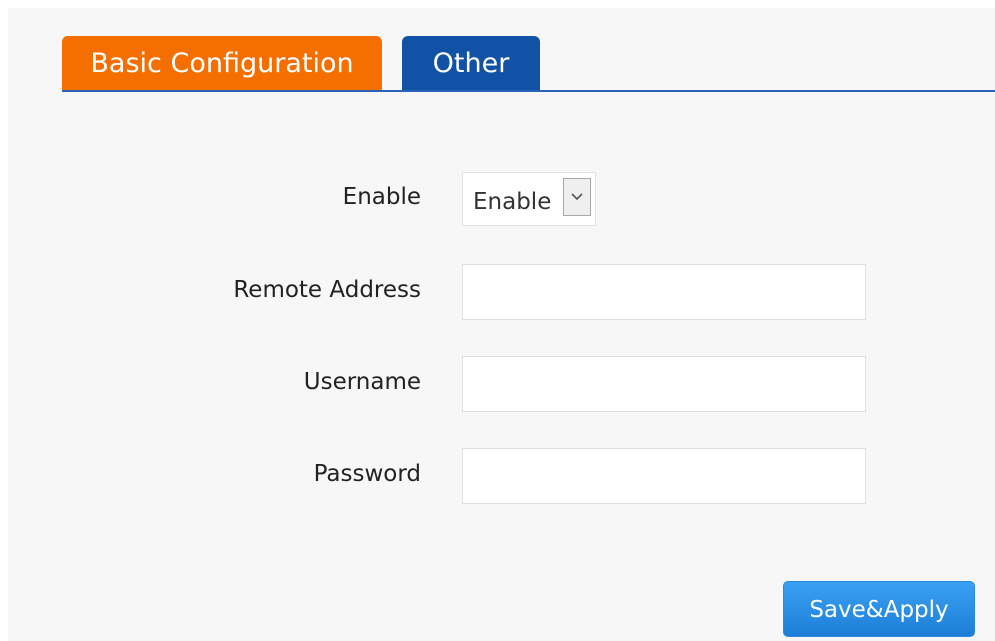 The height and width of the screenshot is (641, 995). Describe the element at coordinates (471, 64) in the screenshot. I see `tab-other: Other` at that location.